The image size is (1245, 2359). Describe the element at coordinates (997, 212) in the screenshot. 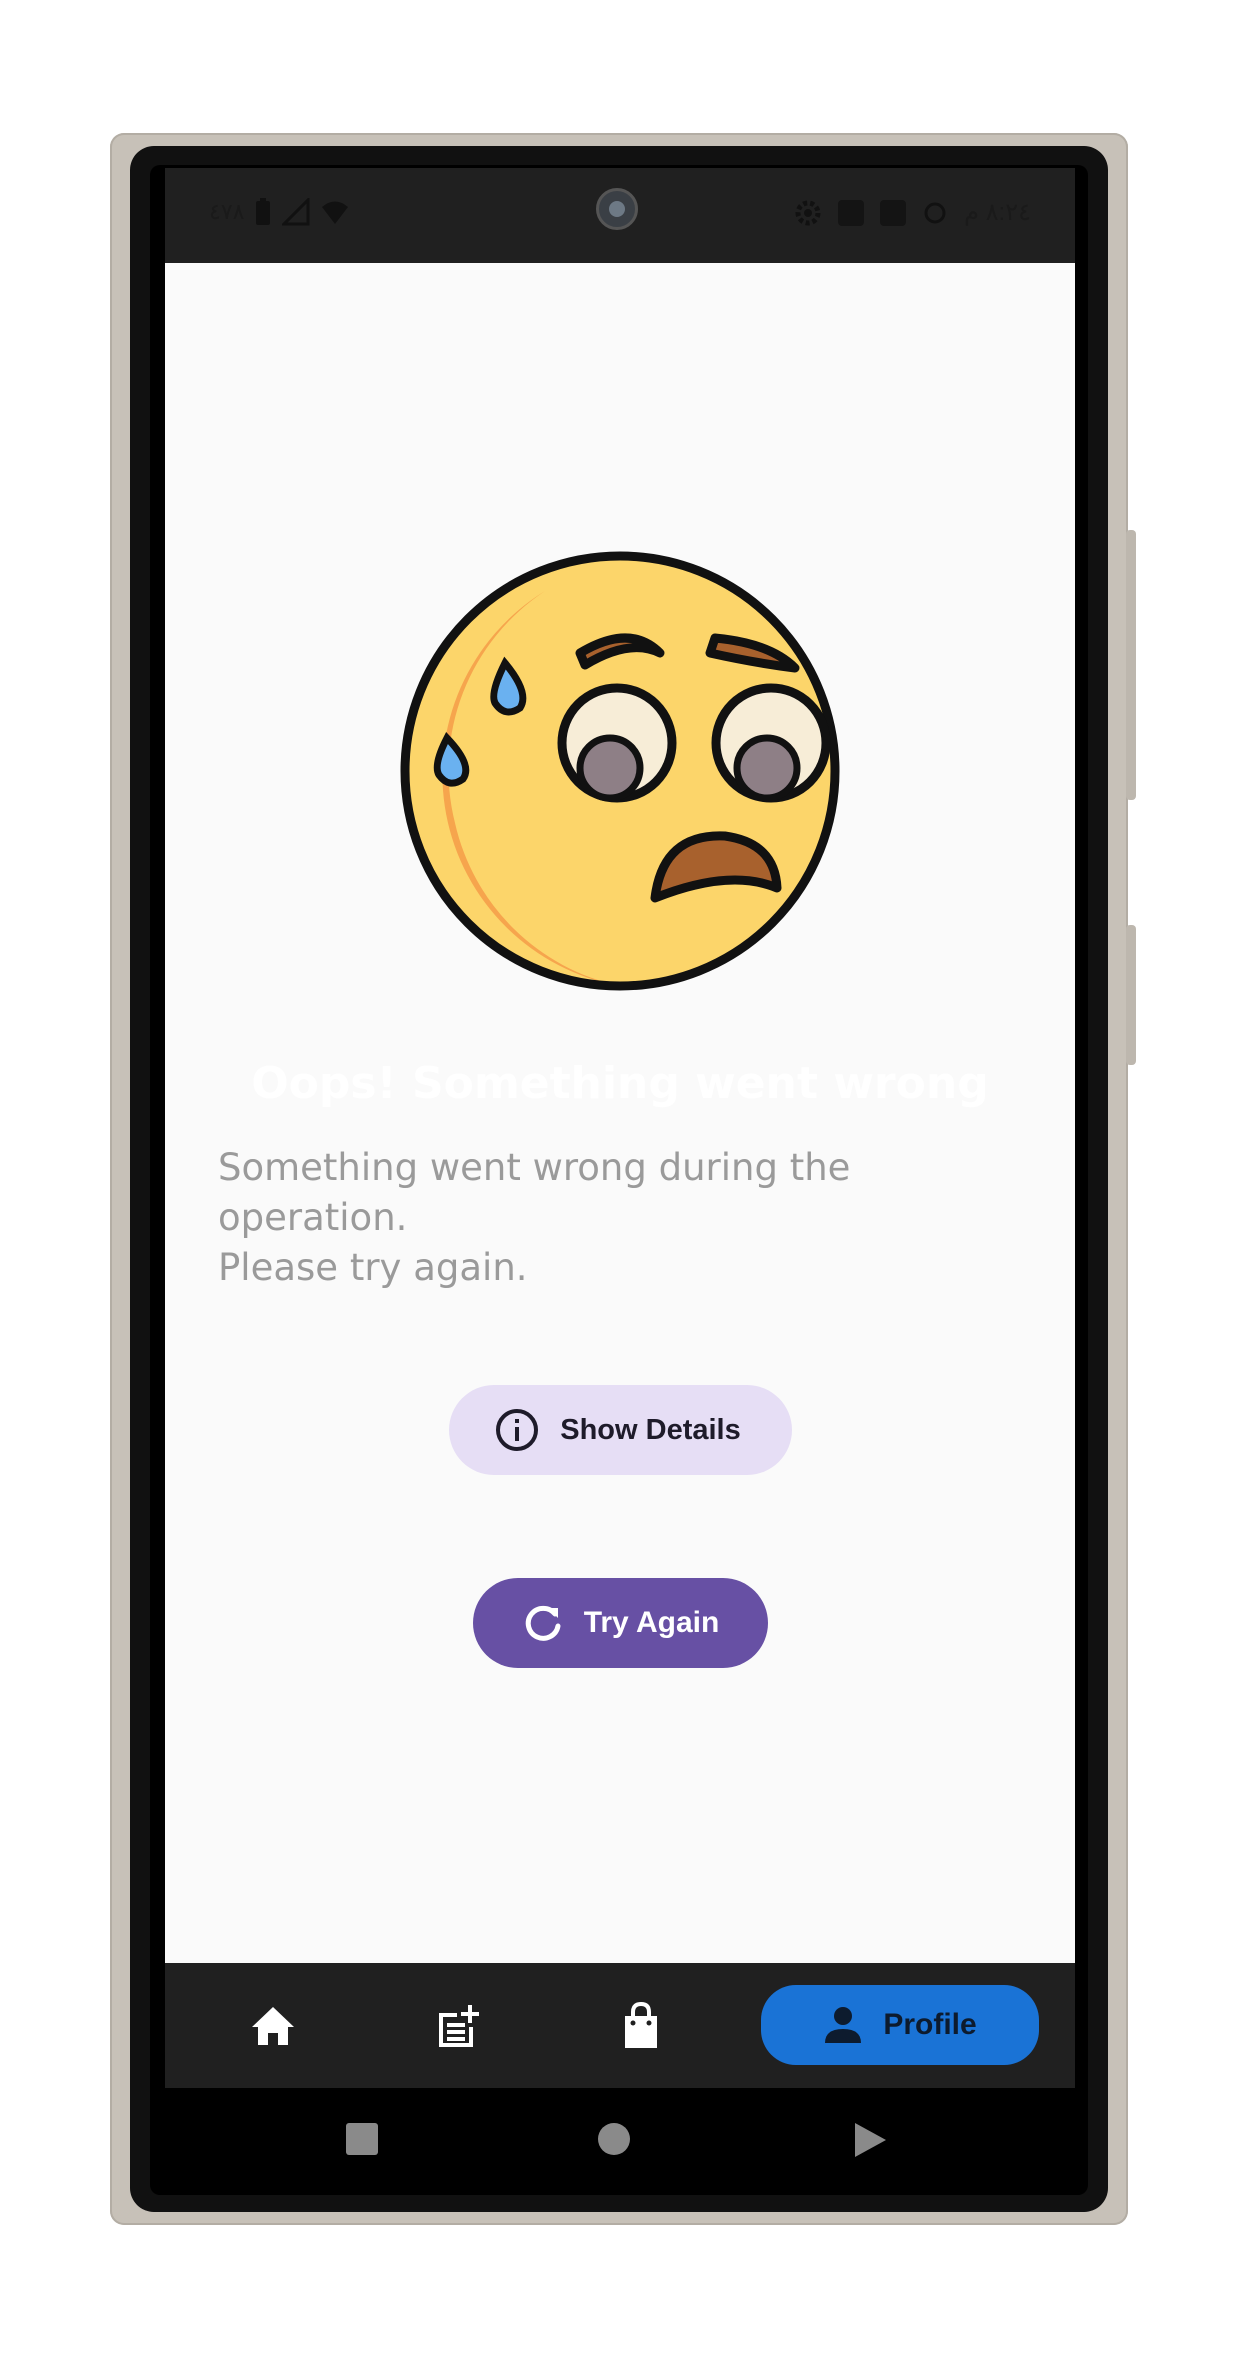

I see `clock-text: ٨:٢٤ م` at that location.